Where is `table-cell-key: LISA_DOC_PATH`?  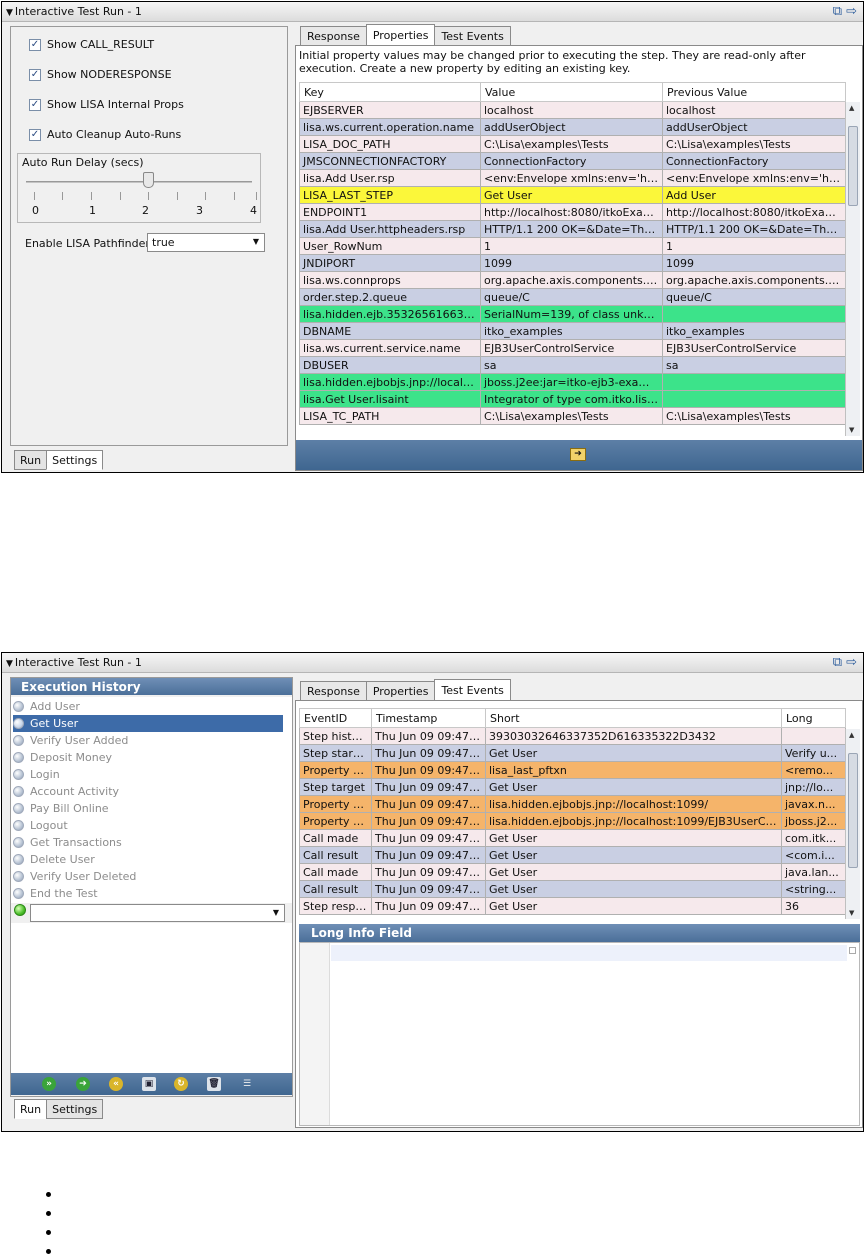
table-cell-key: LISA_DOC_PATH is located at coordinates (390, 144).